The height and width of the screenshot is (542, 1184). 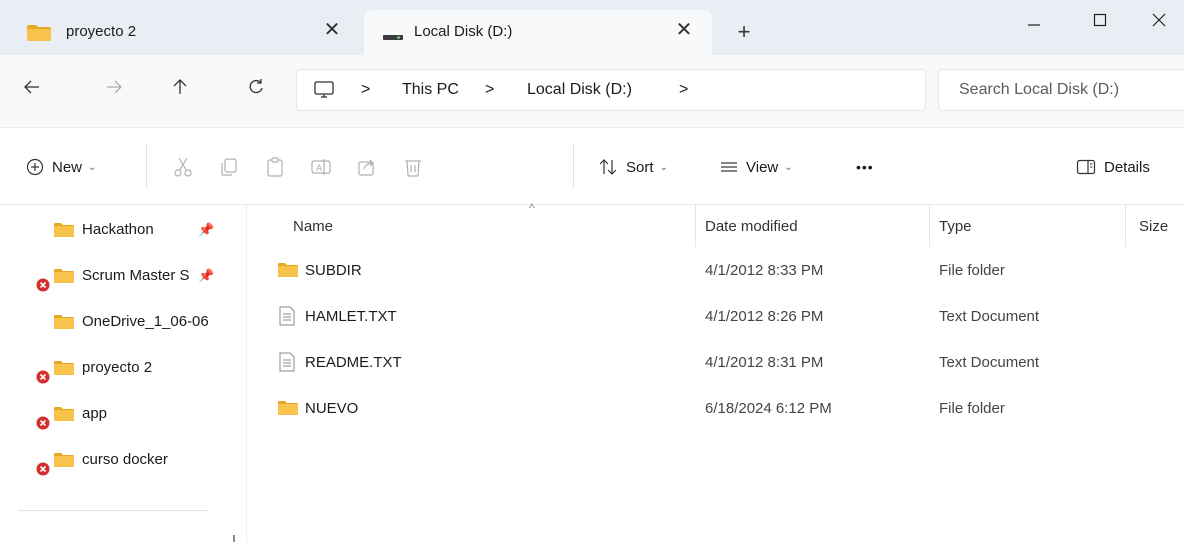 I want to click on new-tab-button: +, so click(x=744, y=32).